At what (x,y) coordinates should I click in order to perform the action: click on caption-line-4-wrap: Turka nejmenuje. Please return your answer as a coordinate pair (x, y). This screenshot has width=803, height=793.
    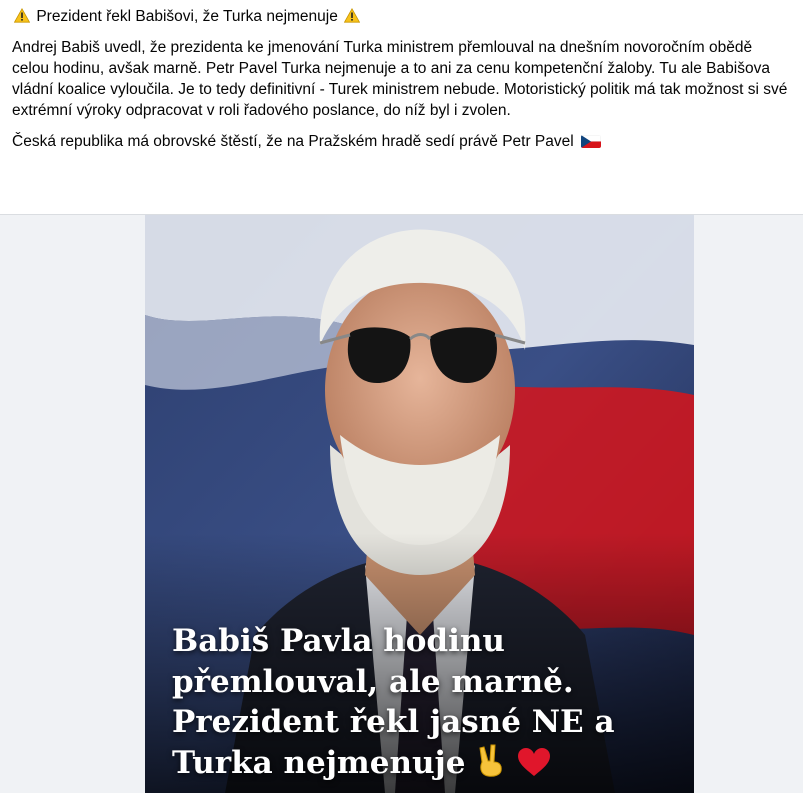
    Looking at the image, I should click on (432, 763).